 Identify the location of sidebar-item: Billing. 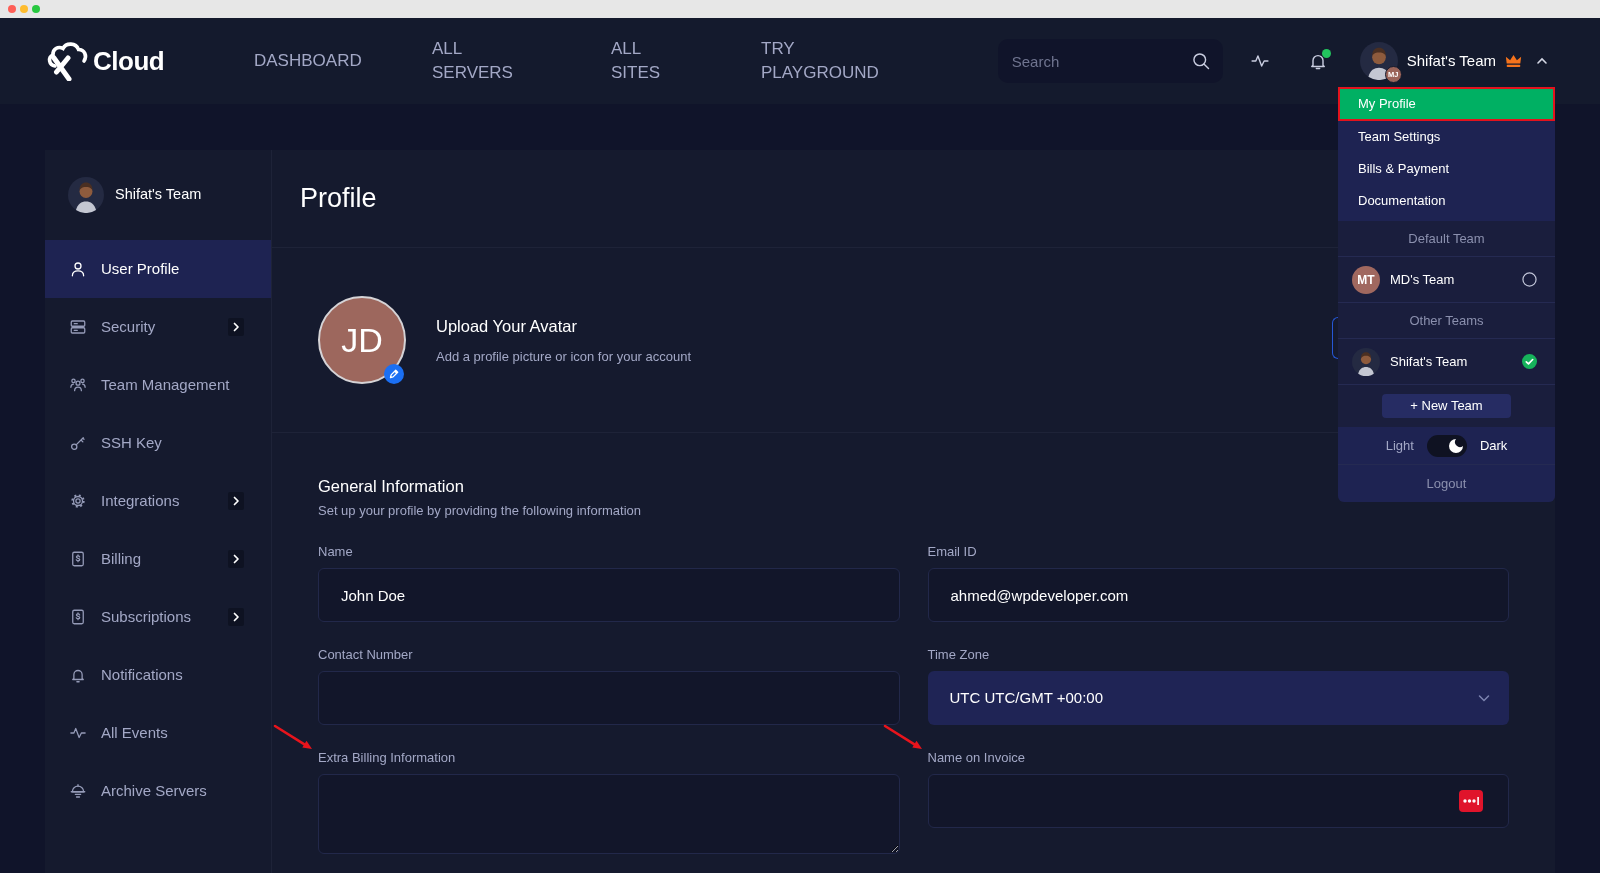
(158, 559).